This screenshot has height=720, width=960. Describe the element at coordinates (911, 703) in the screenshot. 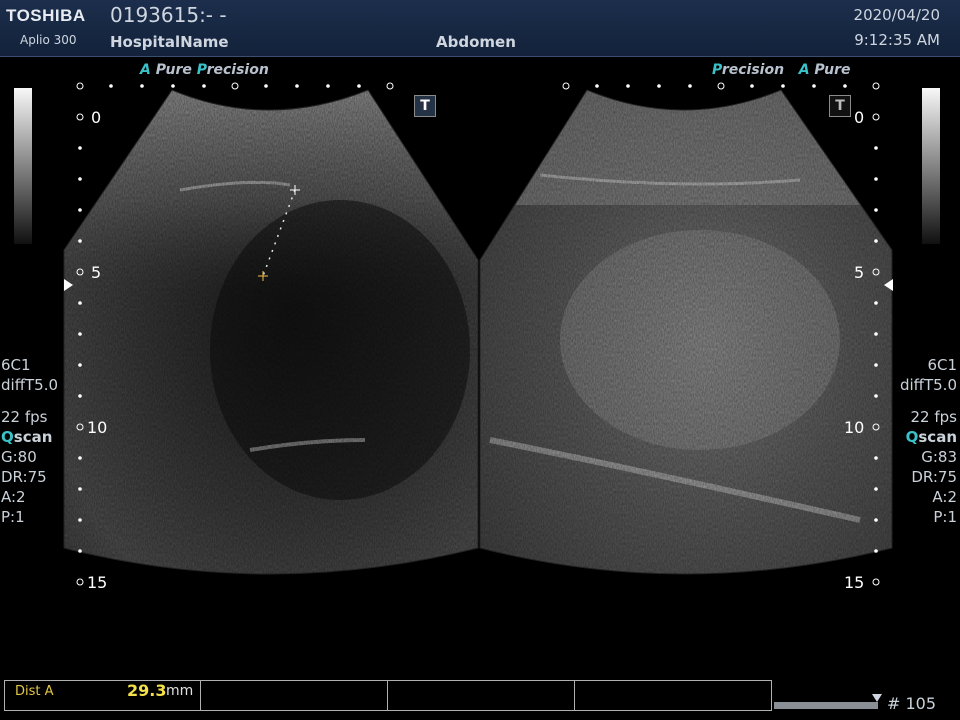

I see `frame-number: # 105` at that location.